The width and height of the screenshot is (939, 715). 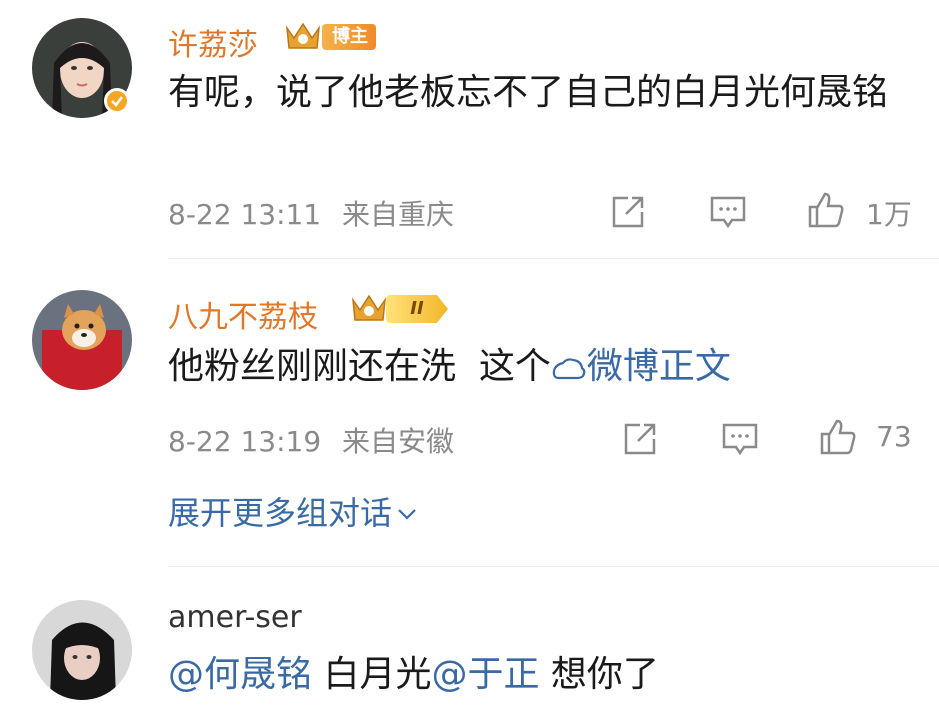 What do you see at coordinates (243, 314) in the screenshot?
I see `author-name: 八九不荔枝` at bounding box center [243, 314].